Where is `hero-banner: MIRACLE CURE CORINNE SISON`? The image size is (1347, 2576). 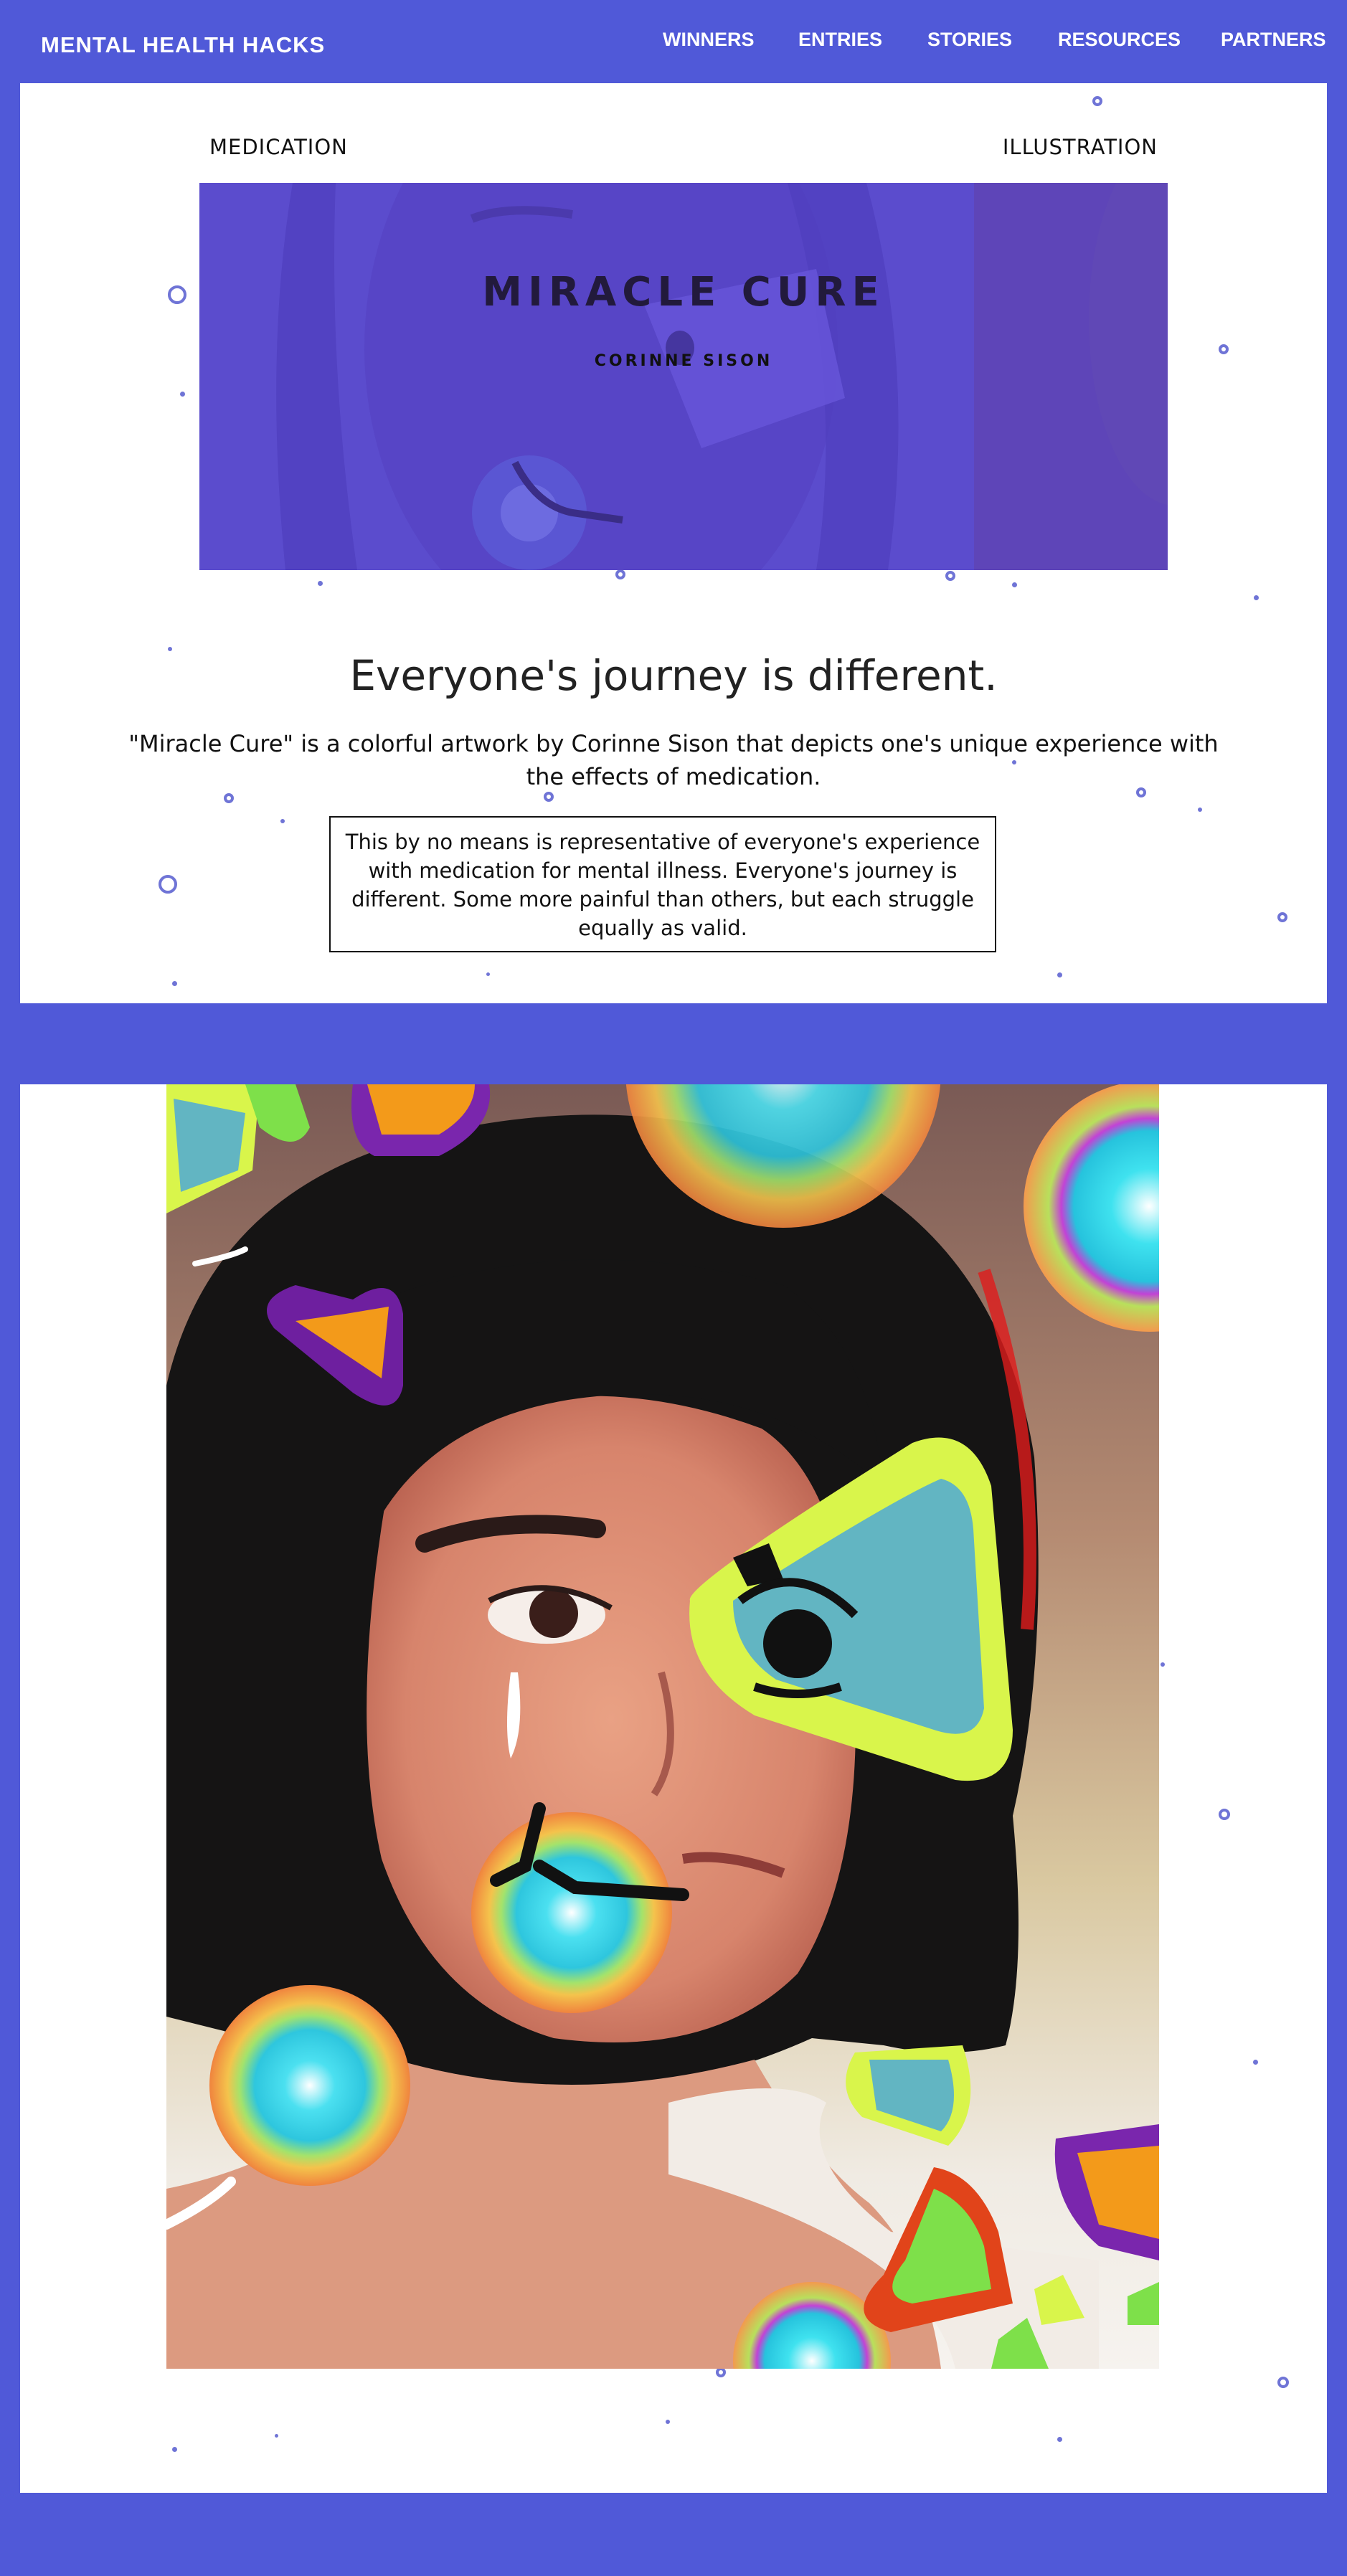
hero-banner: MIRACLE CURE CORINNE SISON is located at coordinates (684, 376).